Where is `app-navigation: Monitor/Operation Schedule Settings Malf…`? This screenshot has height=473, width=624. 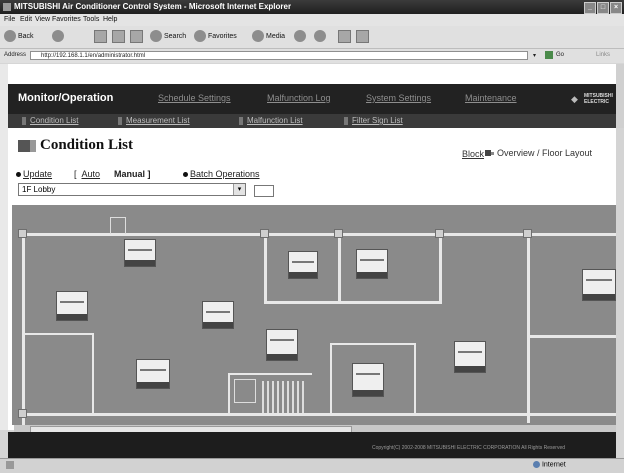
app-navigation: Monitor/Operation Schedule Settings Malf… is located at coordinates (312, 99).